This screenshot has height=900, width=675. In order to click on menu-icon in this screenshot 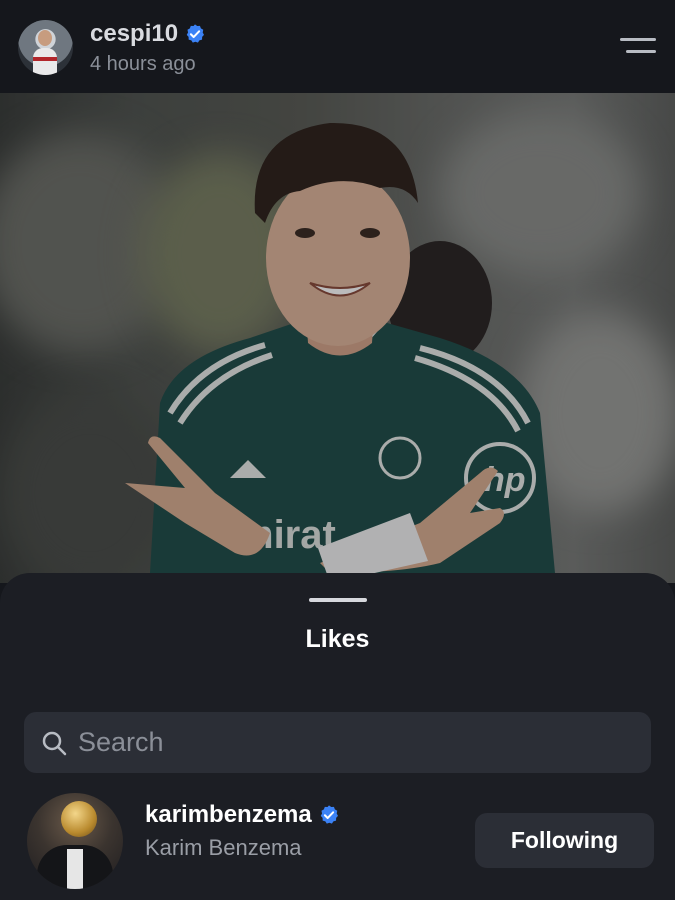, I will do `click(636, 47)`.